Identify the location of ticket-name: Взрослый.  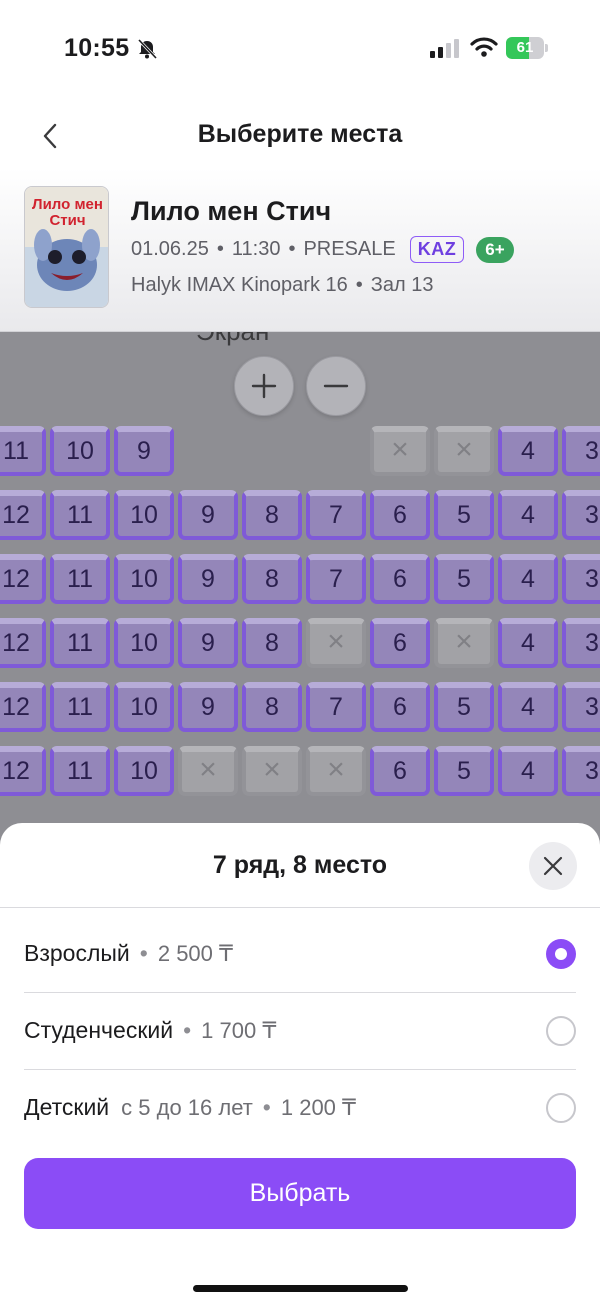
(77, 953).